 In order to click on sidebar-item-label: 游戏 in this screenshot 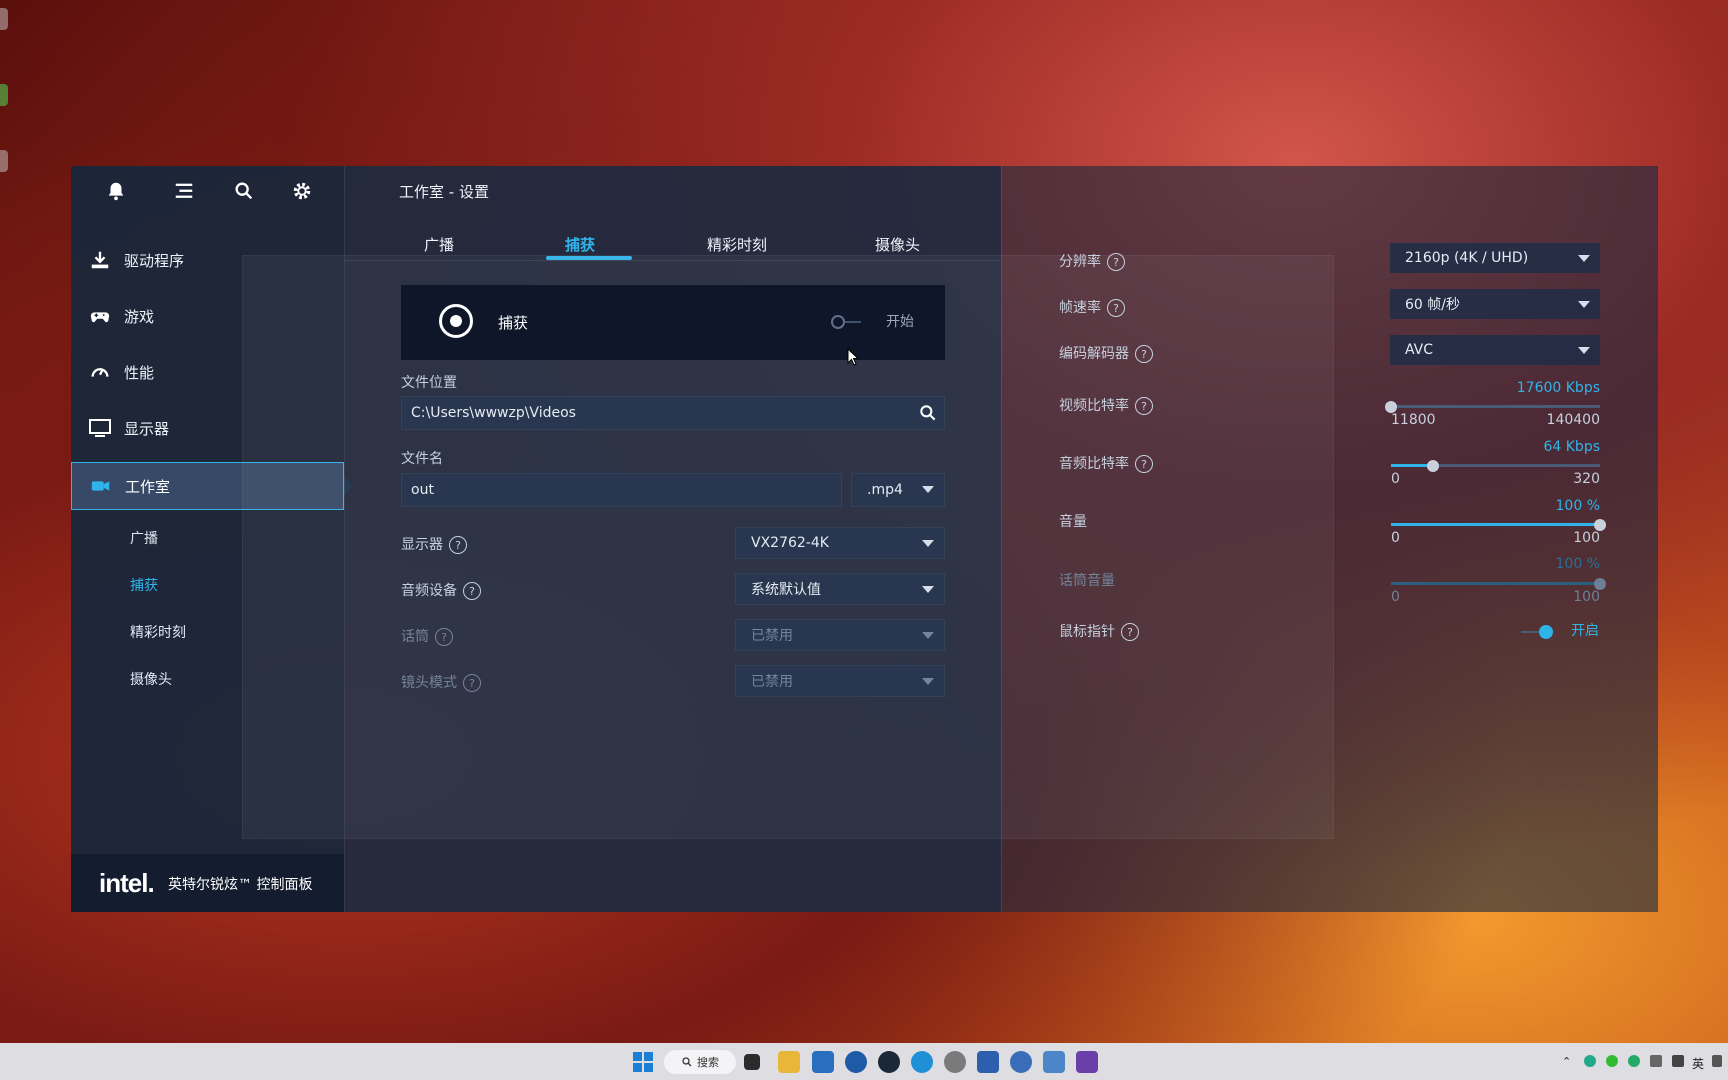, I will do `click(139, 316)`.